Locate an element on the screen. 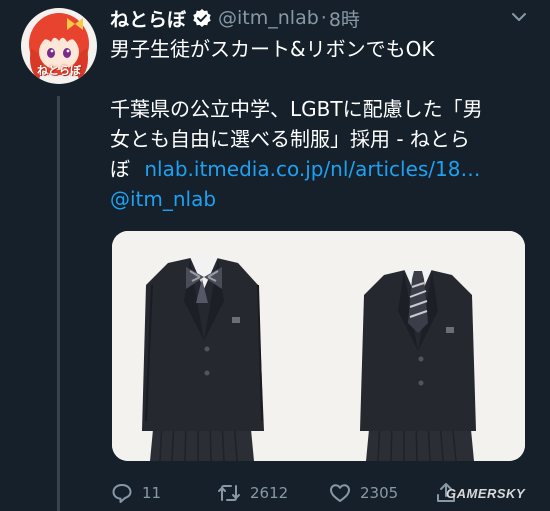 This screenshot has width=550, height=511. verified-badge-icon is located at coordinates (202, 18).